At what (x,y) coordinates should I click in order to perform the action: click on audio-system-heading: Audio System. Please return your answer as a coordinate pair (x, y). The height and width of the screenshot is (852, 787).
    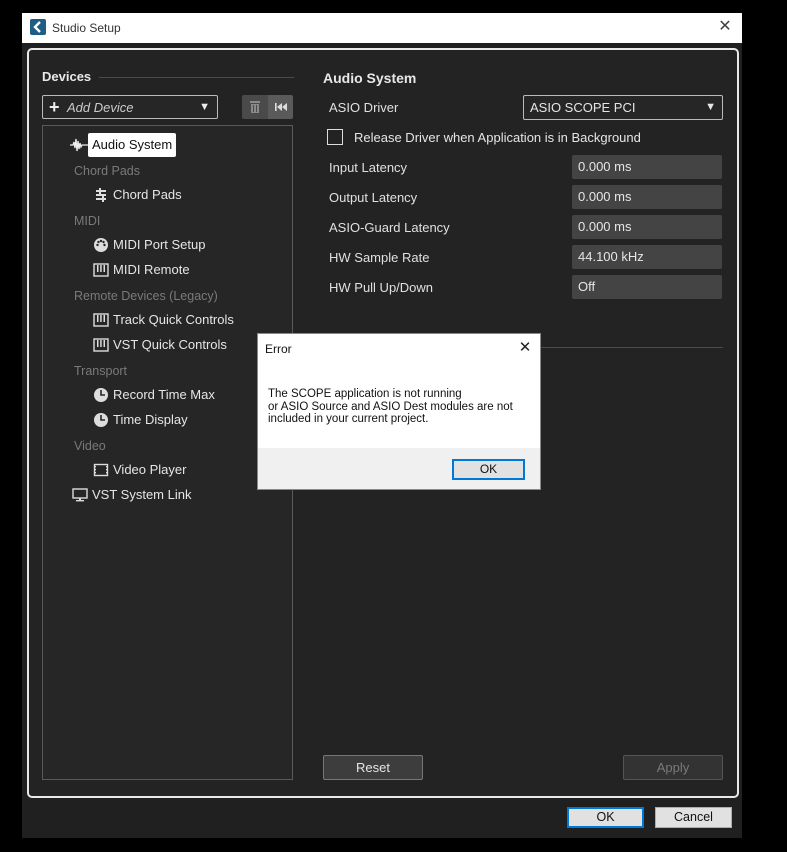
    Looking at the image, I should click on (370, 78).